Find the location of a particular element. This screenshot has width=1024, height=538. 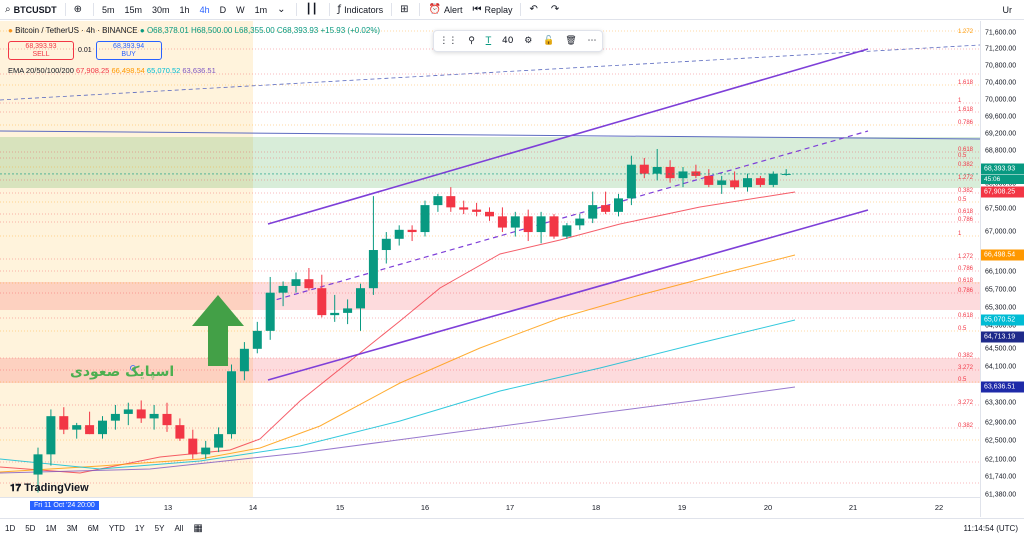

top-right-label: Ur is located at coordinates (1008, 10).